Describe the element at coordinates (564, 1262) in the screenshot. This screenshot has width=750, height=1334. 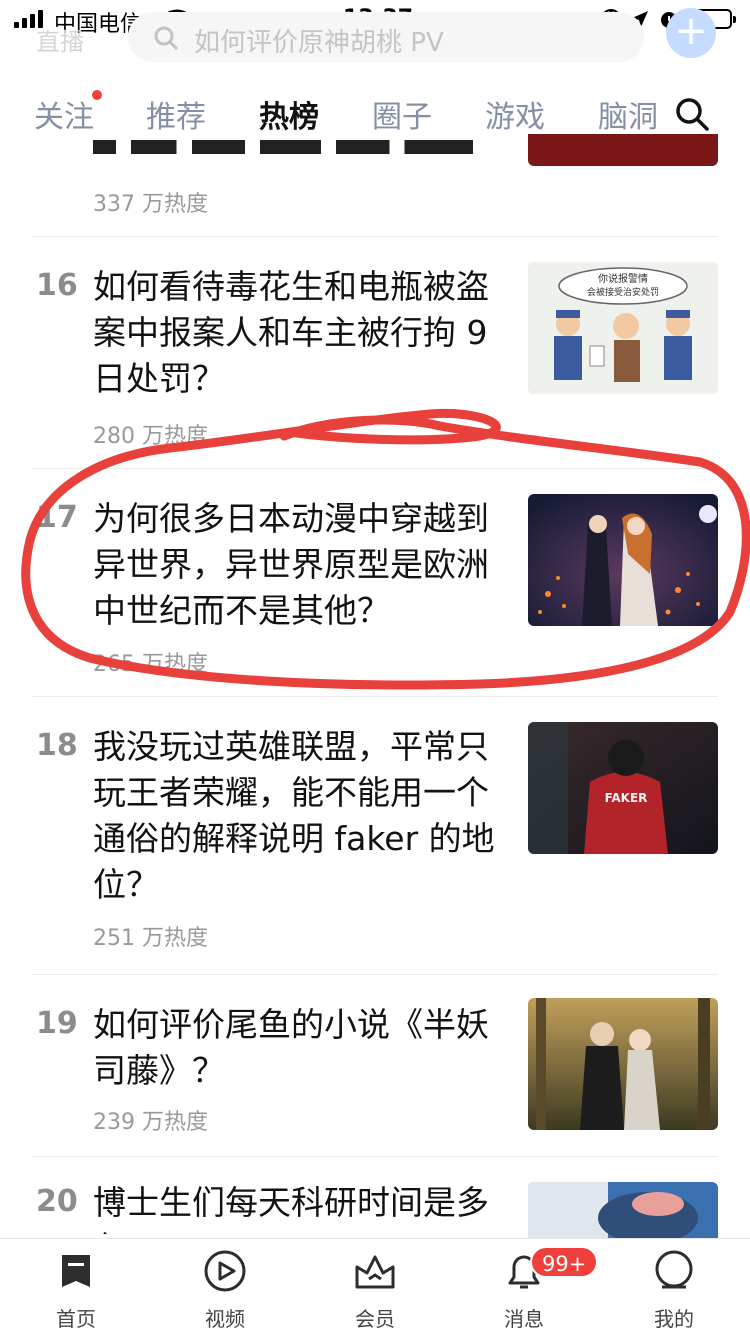
I see `message-count-badge: 99+` at that location.